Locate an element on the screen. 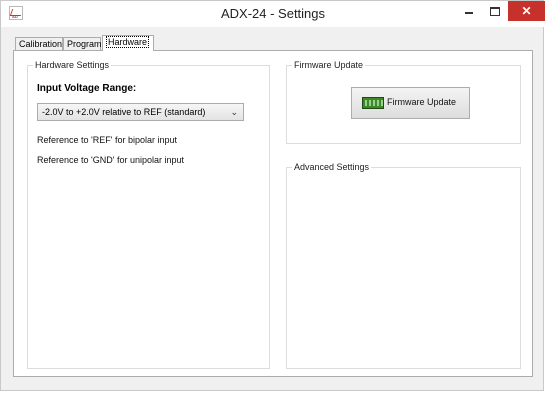  input-voltage-label: Input Voltage Range: is located at coordinates (87, 88).